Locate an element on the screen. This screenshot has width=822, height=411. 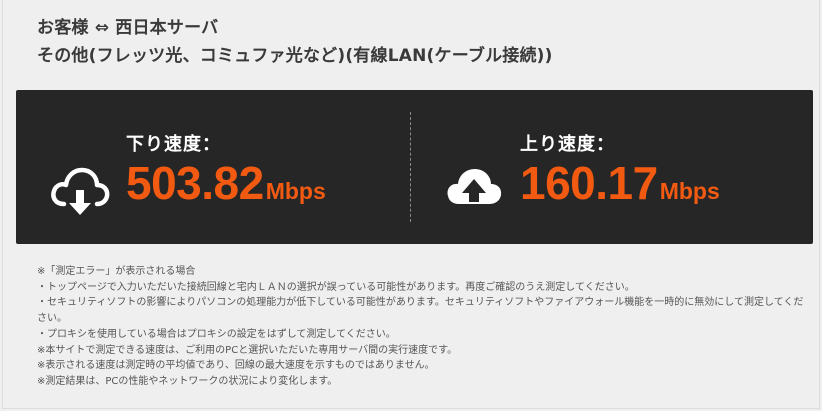
download-speed: 503.82Mbps is located at coordinates (226, 183).